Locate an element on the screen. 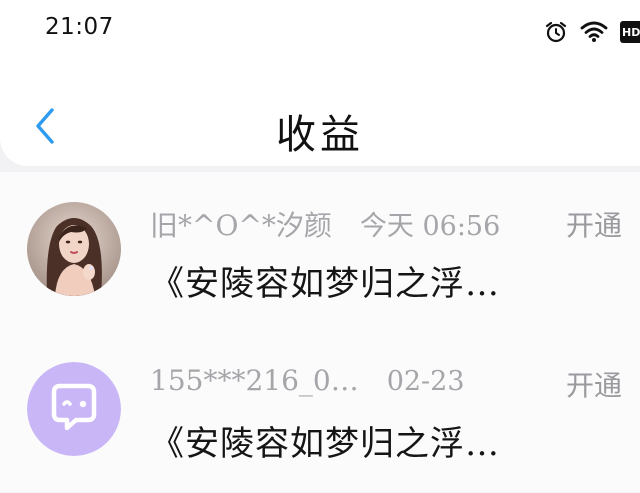 The width and height of the screenshot is (640, 493). default-chat-icon is located at coordinates (74, 409).